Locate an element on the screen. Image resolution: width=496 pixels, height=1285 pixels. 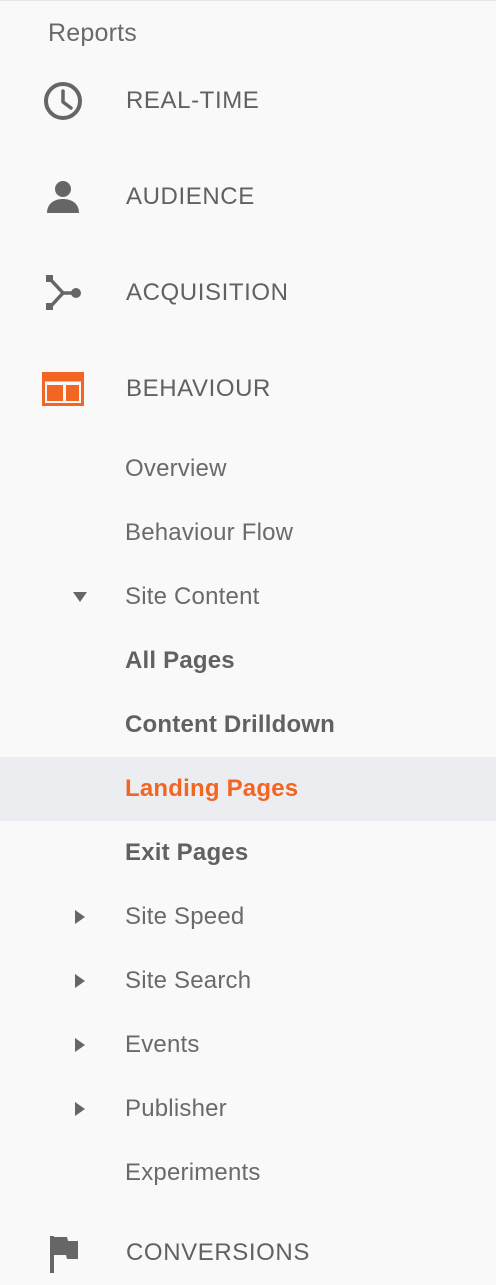
sub-item-label: Publisher is located at coordinates (176, 1108).